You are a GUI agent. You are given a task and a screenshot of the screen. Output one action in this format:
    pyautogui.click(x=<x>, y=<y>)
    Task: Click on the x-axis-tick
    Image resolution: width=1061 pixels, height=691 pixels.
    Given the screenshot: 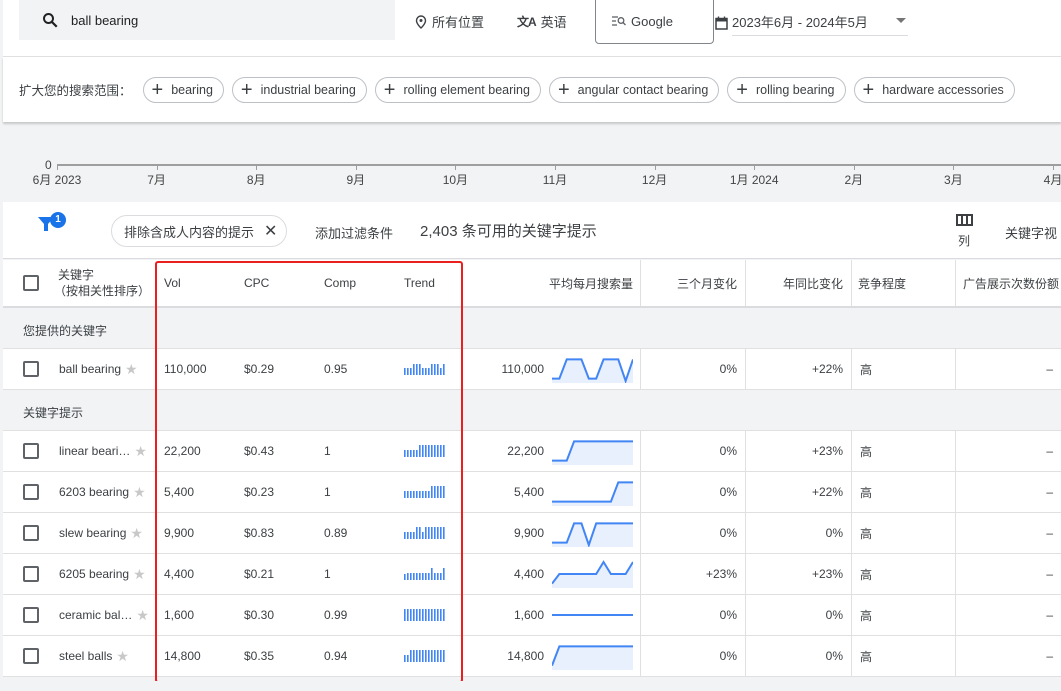 What is the action you would take?
    pyautogui.click(x=655, y=168)
    